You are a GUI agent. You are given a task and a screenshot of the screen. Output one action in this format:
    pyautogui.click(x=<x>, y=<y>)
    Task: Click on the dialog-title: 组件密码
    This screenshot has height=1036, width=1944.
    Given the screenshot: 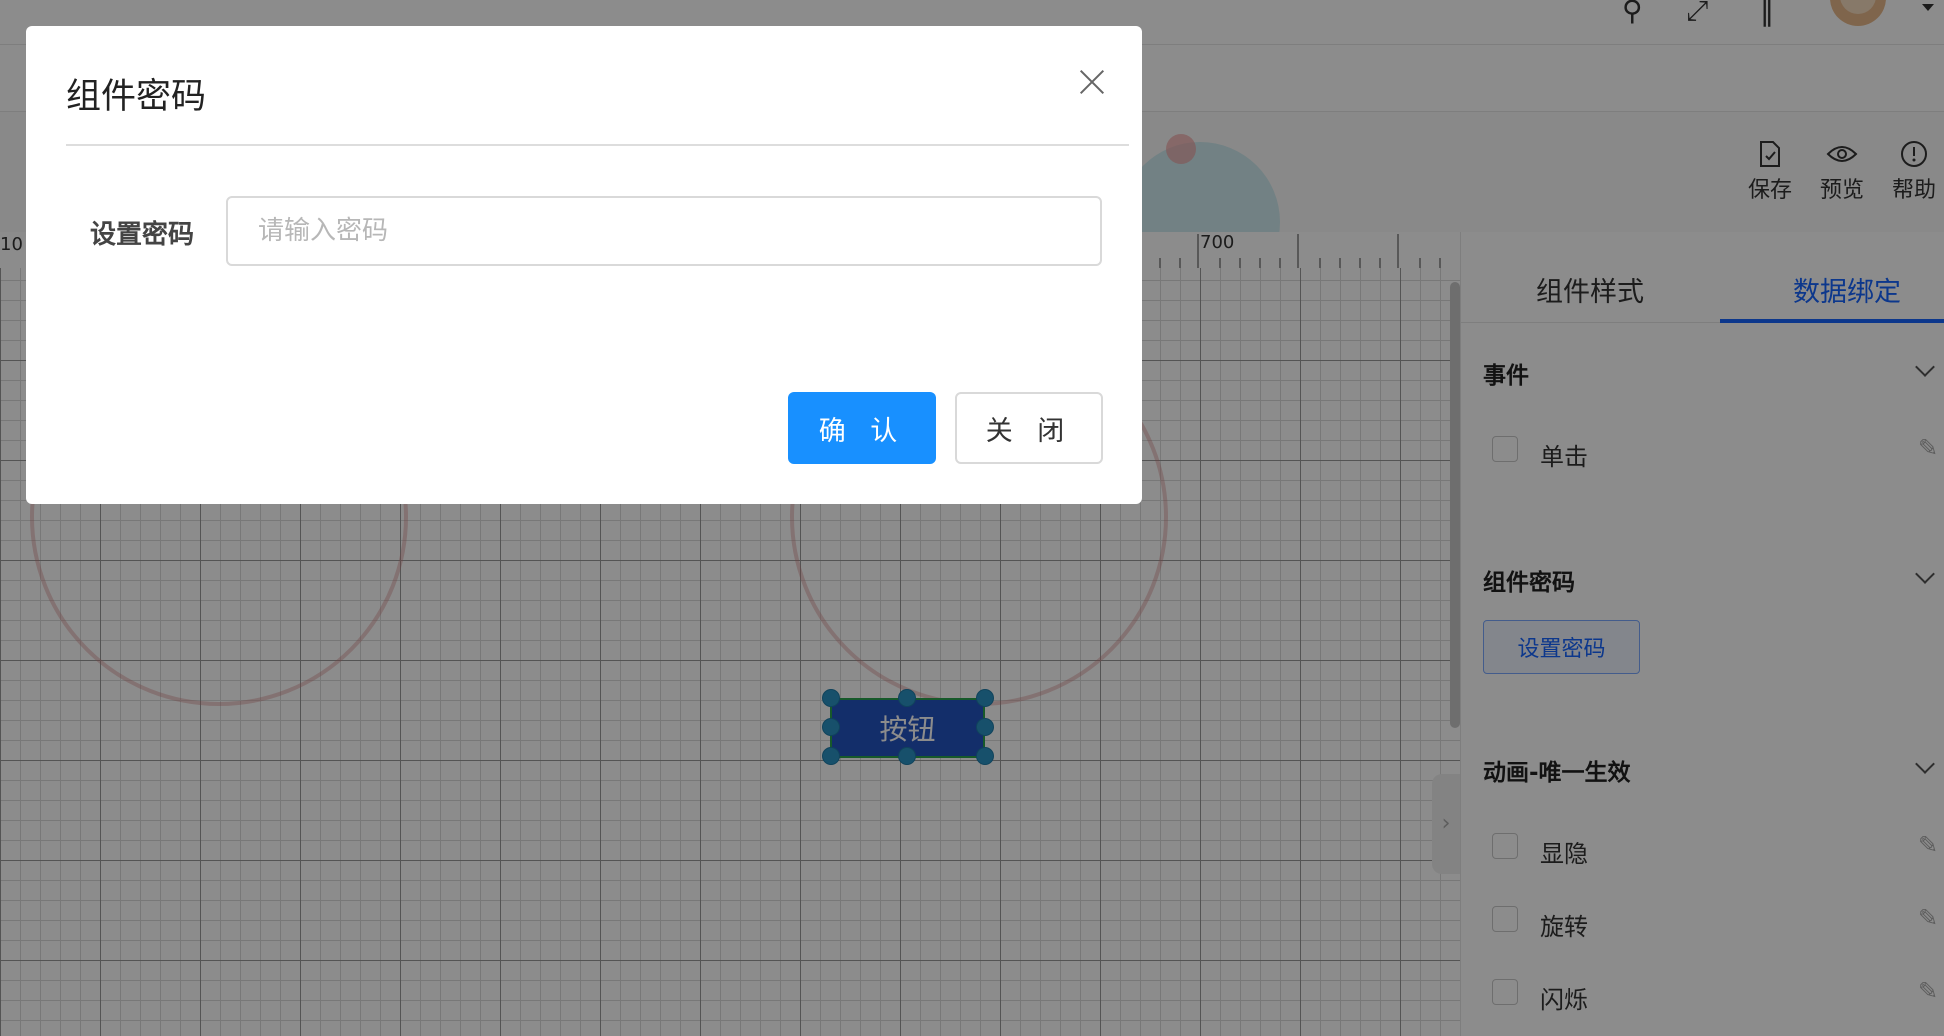 What is the action you would take?
    pyautogui.click(x=136, y=97)
    